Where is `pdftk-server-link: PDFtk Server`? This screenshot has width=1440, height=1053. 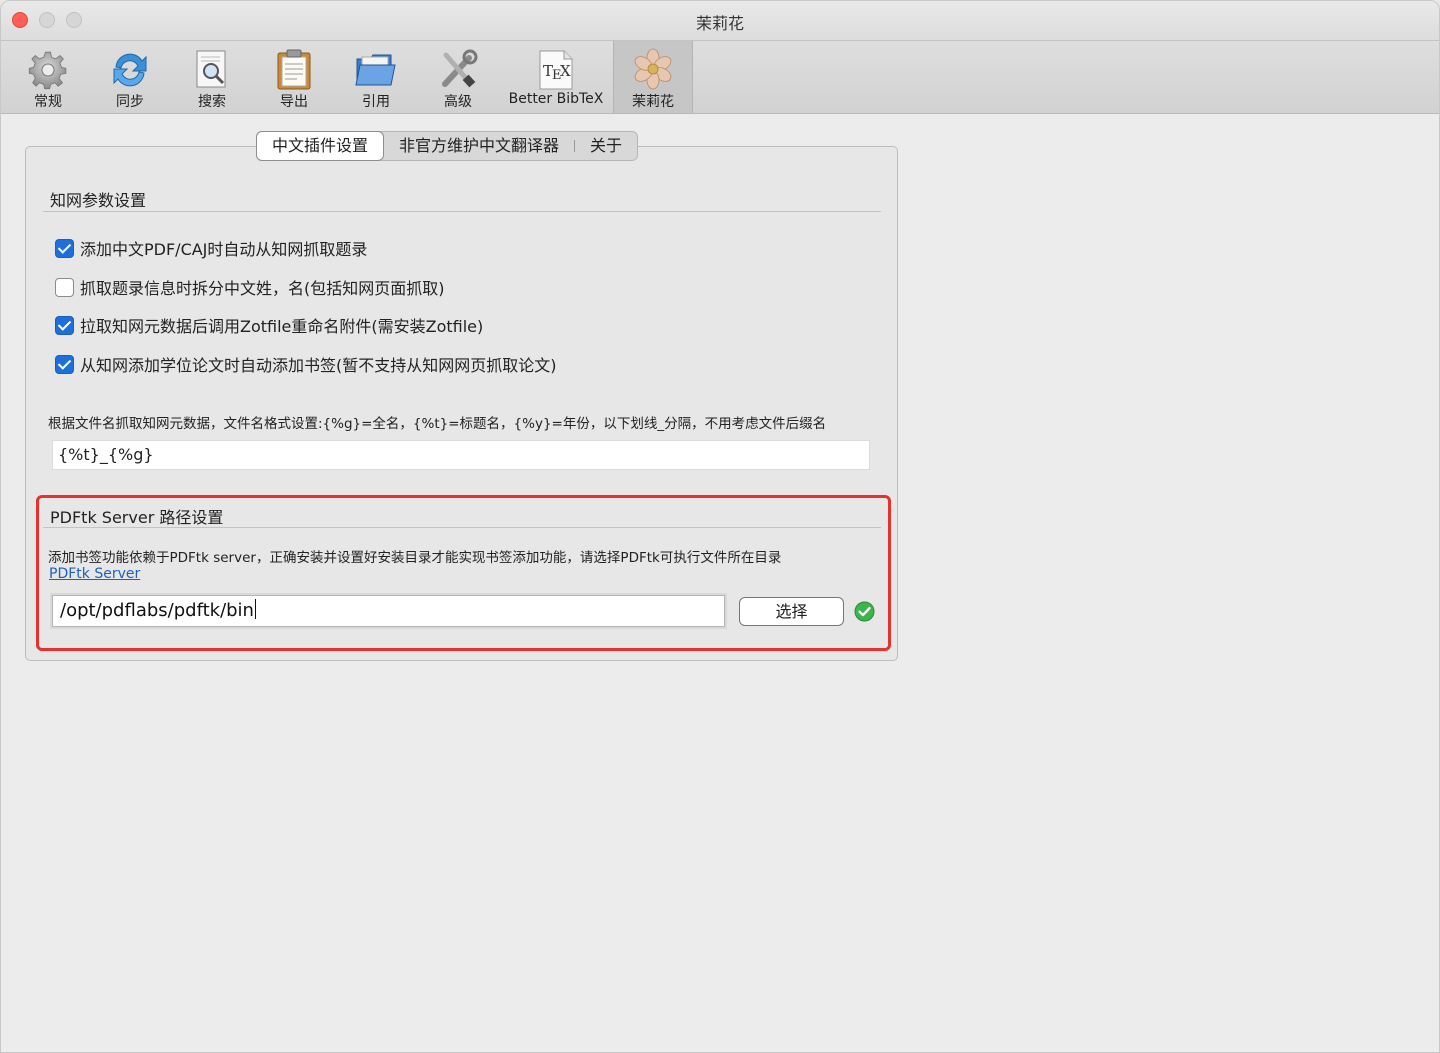
pdftk-server-link: PDFtk Server is located at coordinates (94, 574).